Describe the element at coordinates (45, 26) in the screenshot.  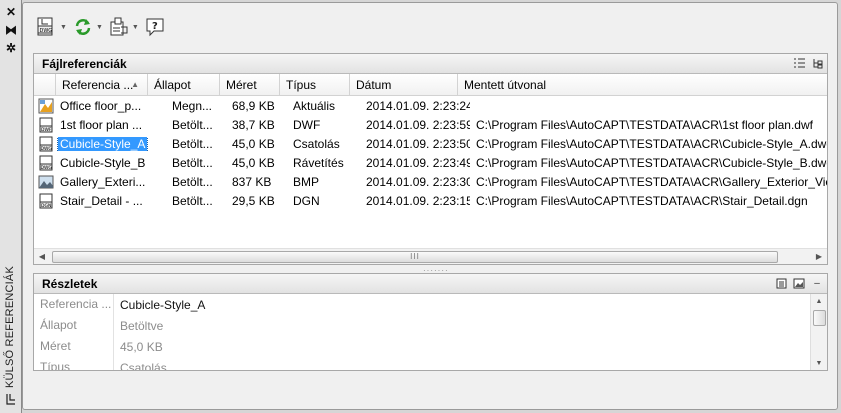
I see `attach-dwg-icon: DWG` at that location.